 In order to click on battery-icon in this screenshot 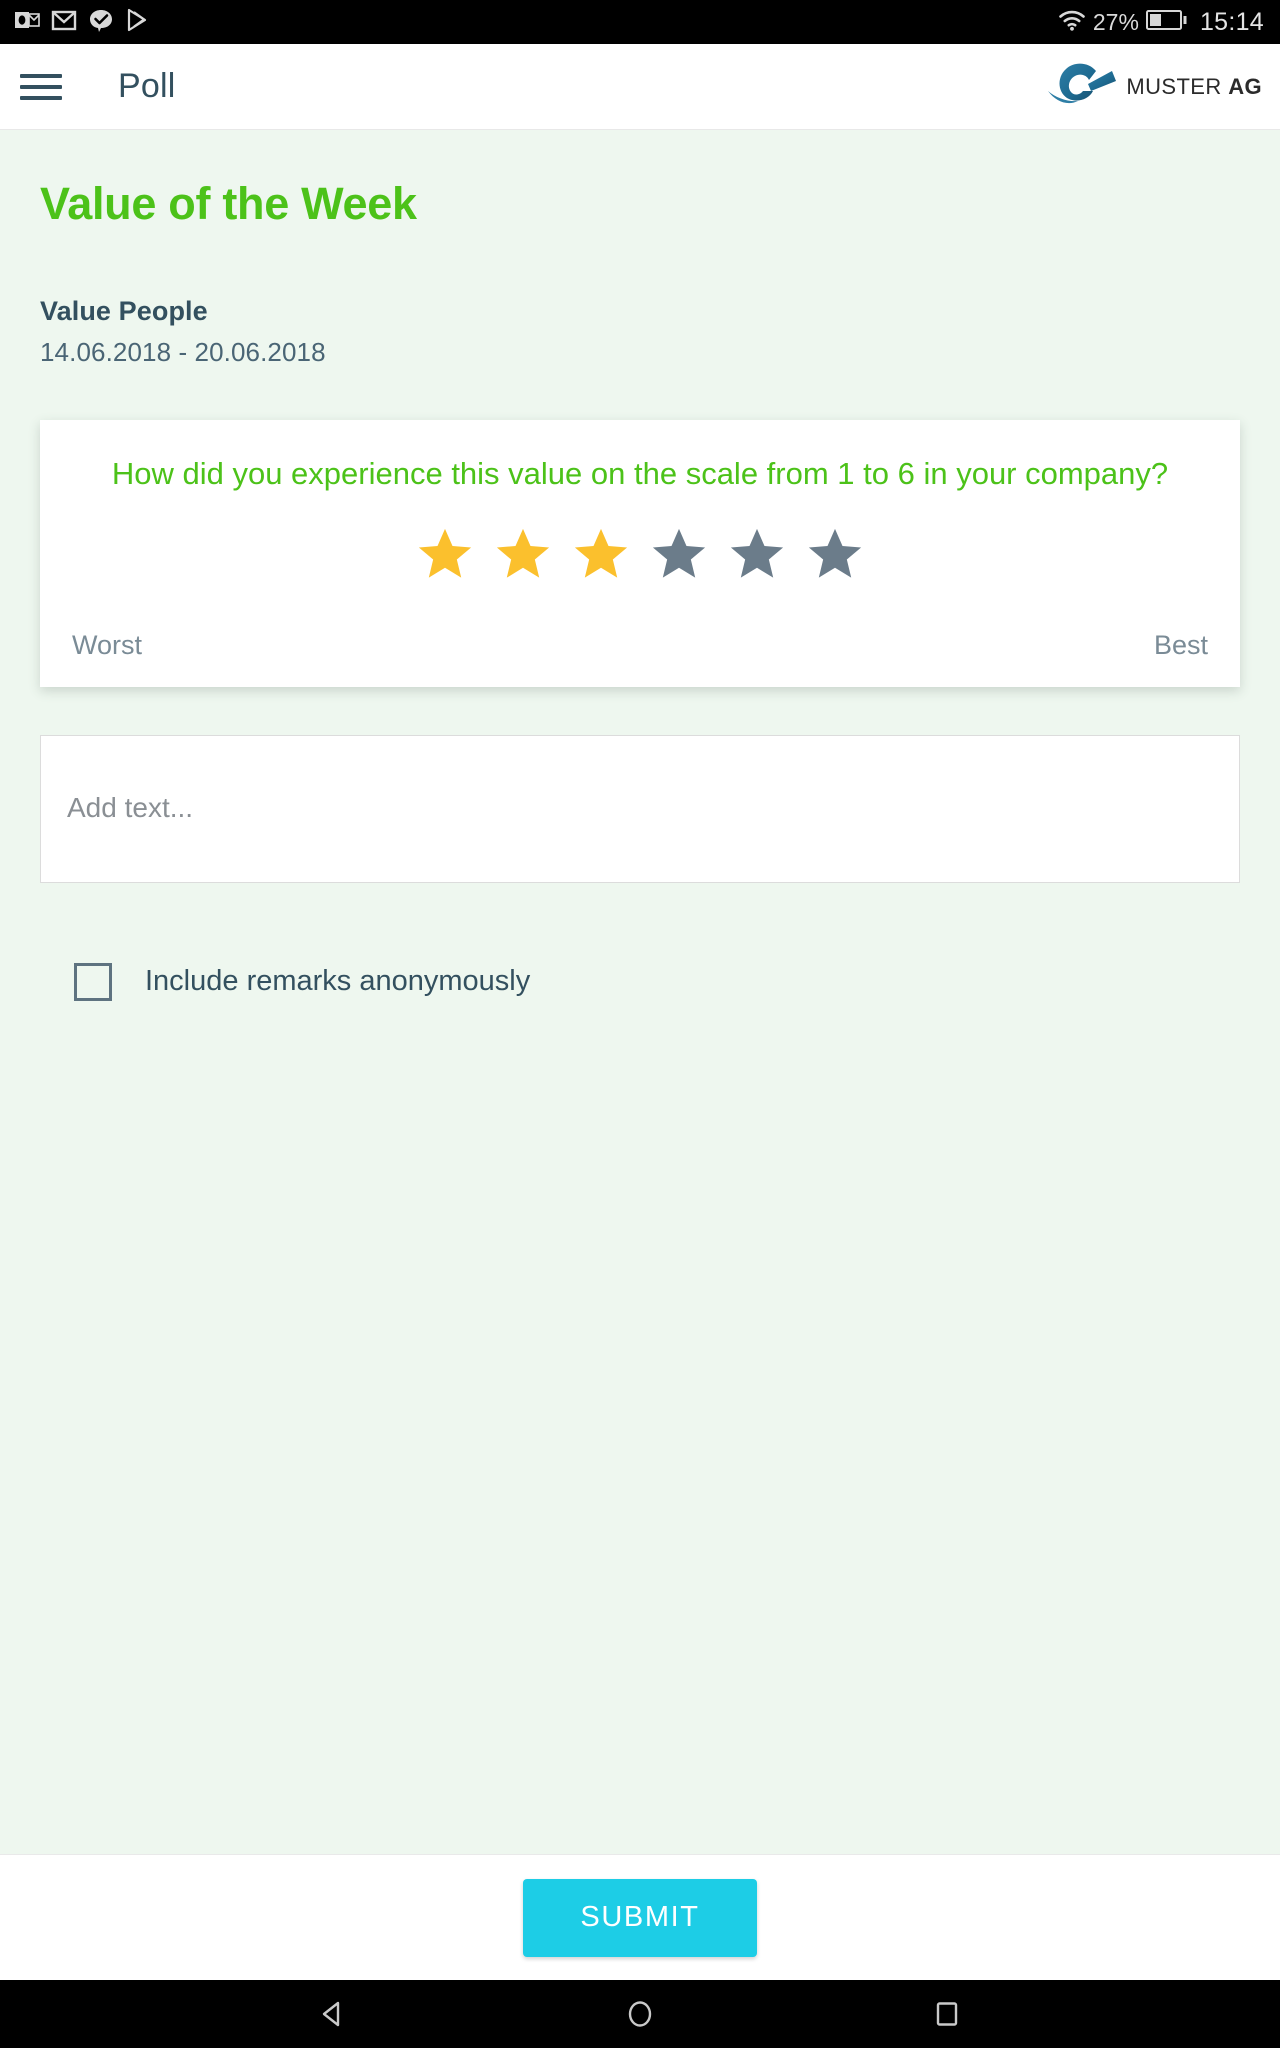, I will do `click(1166, 22)`.